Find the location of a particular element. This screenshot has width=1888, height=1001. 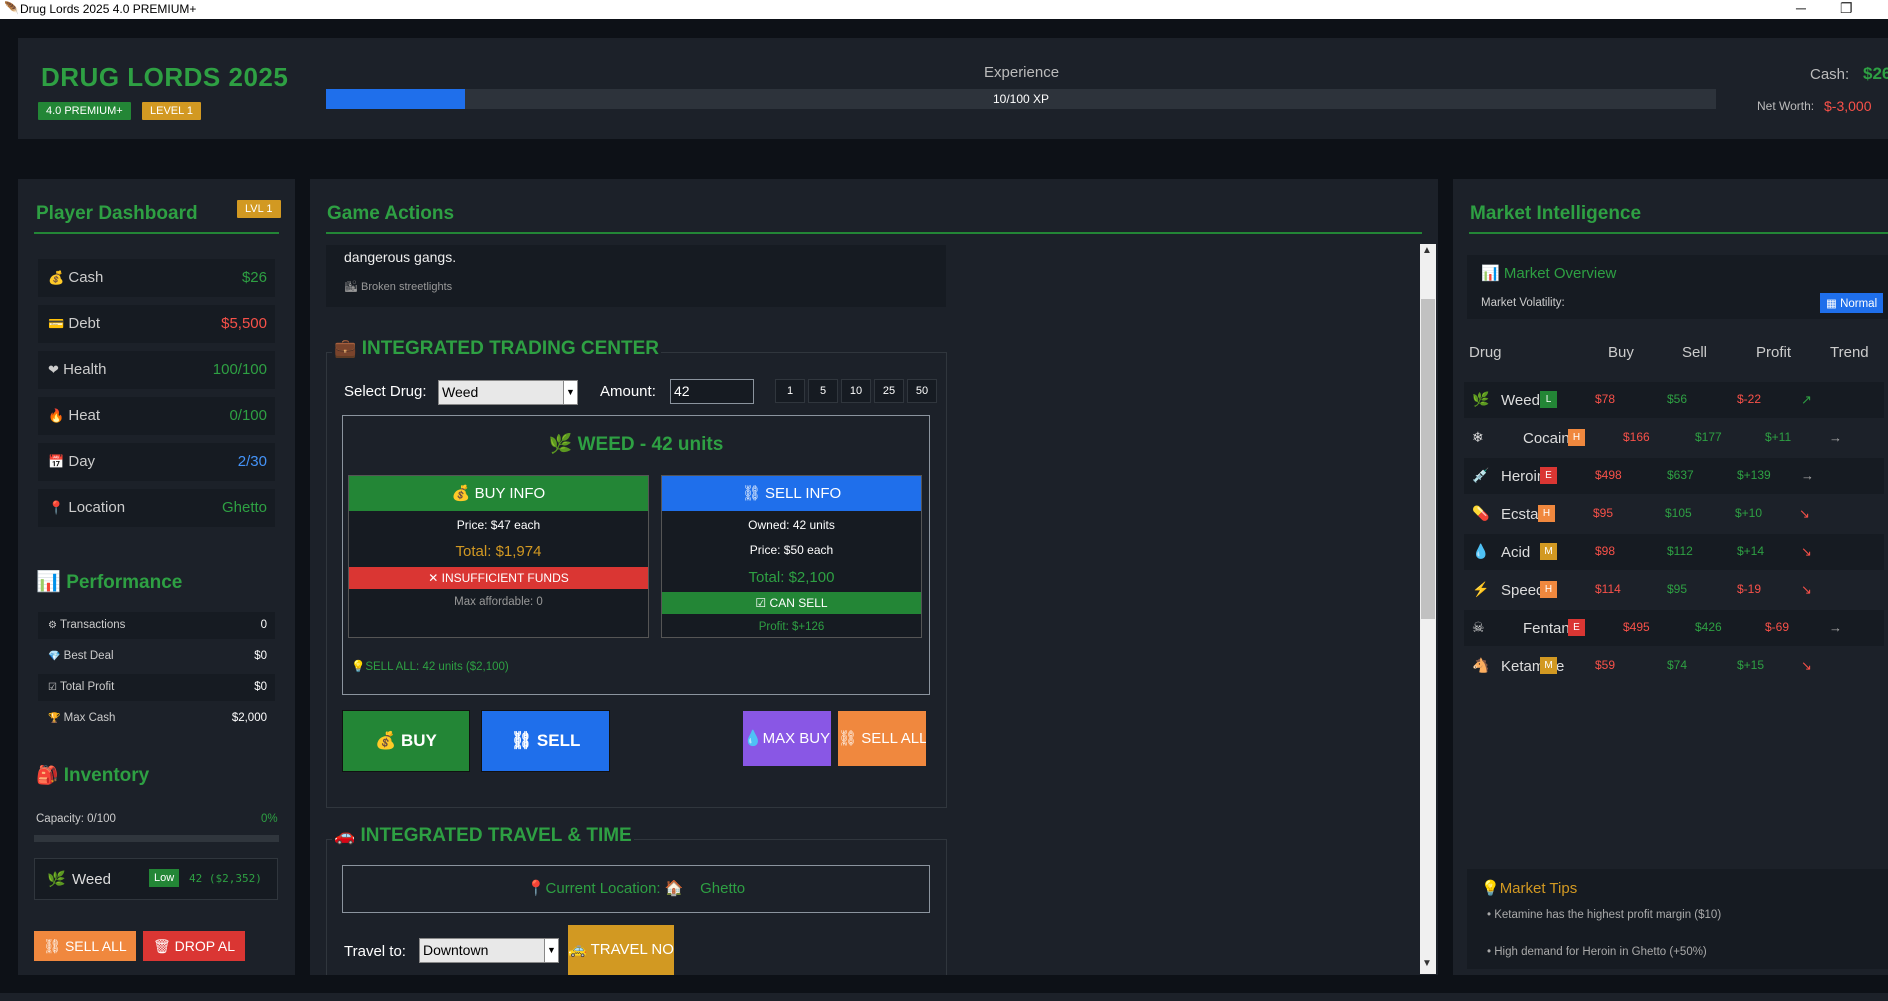

capacity-label: Capacity: 0/100 is located at coordinates (76, 819).